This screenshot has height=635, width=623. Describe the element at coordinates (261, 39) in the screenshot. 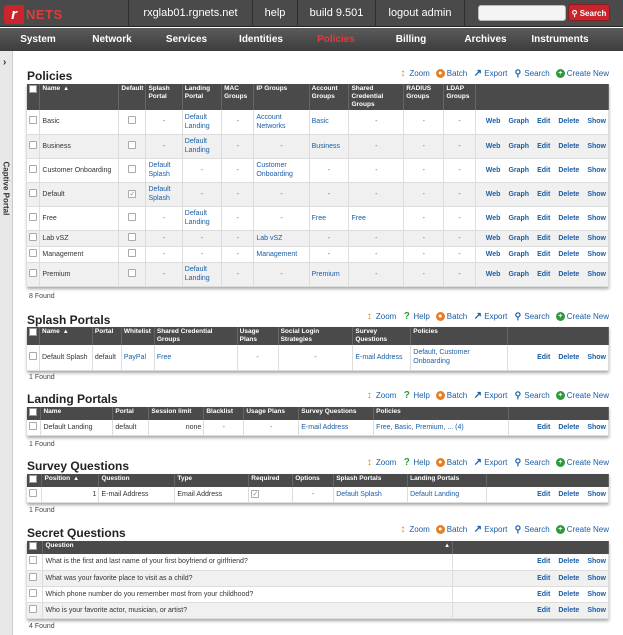

I see `nav-identities: Identities` at that location.